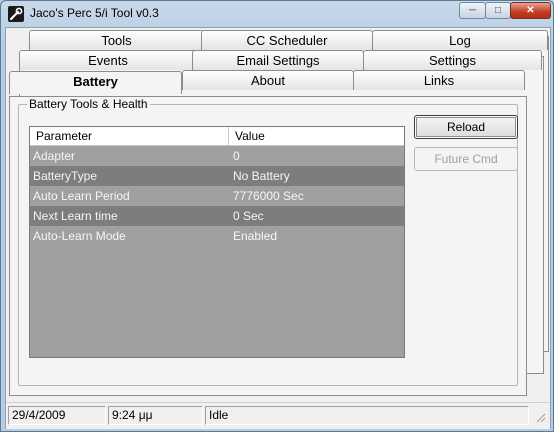  What do you see at coordinates (287, 40) in the screenshot?
I see `tab-cc-scheduler: CC Scheduler` at bounding box center [287, 40].